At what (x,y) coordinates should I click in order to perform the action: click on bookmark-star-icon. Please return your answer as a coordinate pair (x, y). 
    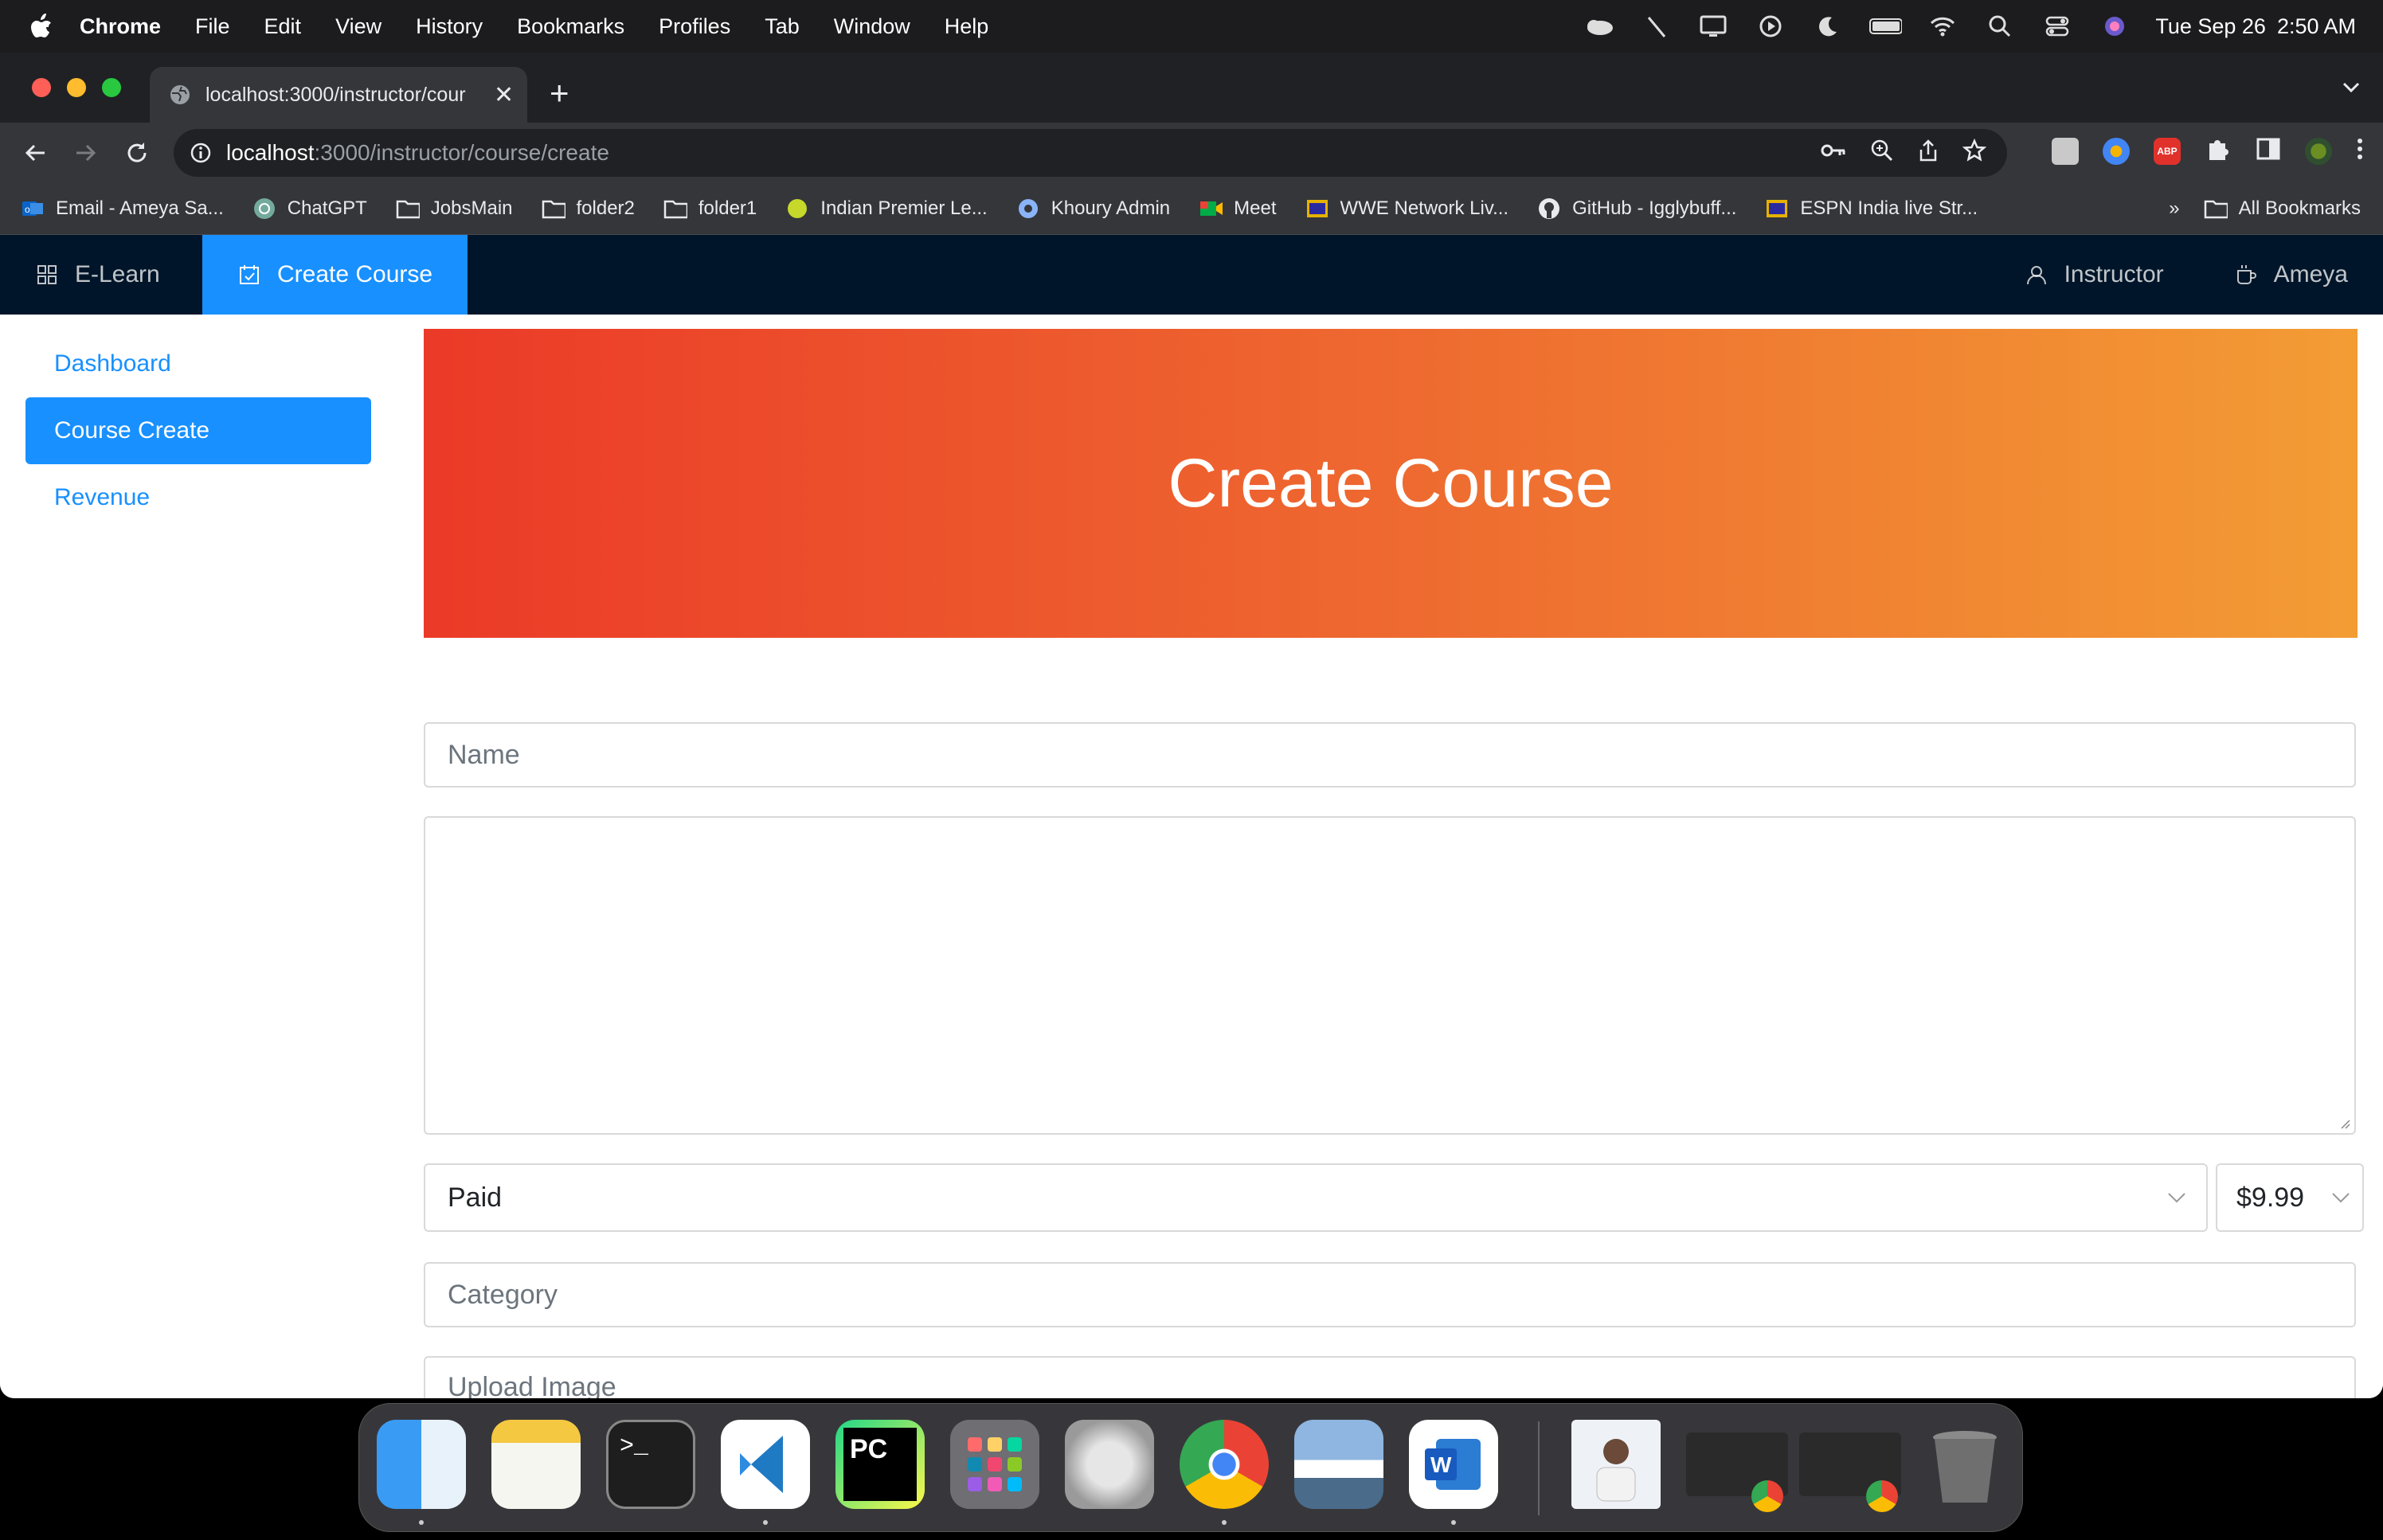
    Looking at the image, I should click on (1974, 153).